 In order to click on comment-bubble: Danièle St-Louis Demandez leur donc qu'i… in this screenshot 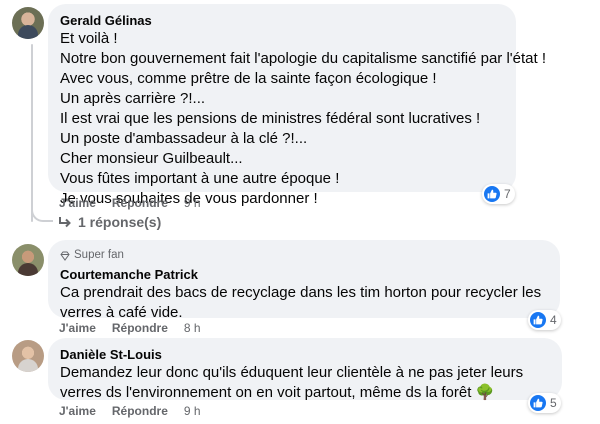, I will do `click(305, 369)`.